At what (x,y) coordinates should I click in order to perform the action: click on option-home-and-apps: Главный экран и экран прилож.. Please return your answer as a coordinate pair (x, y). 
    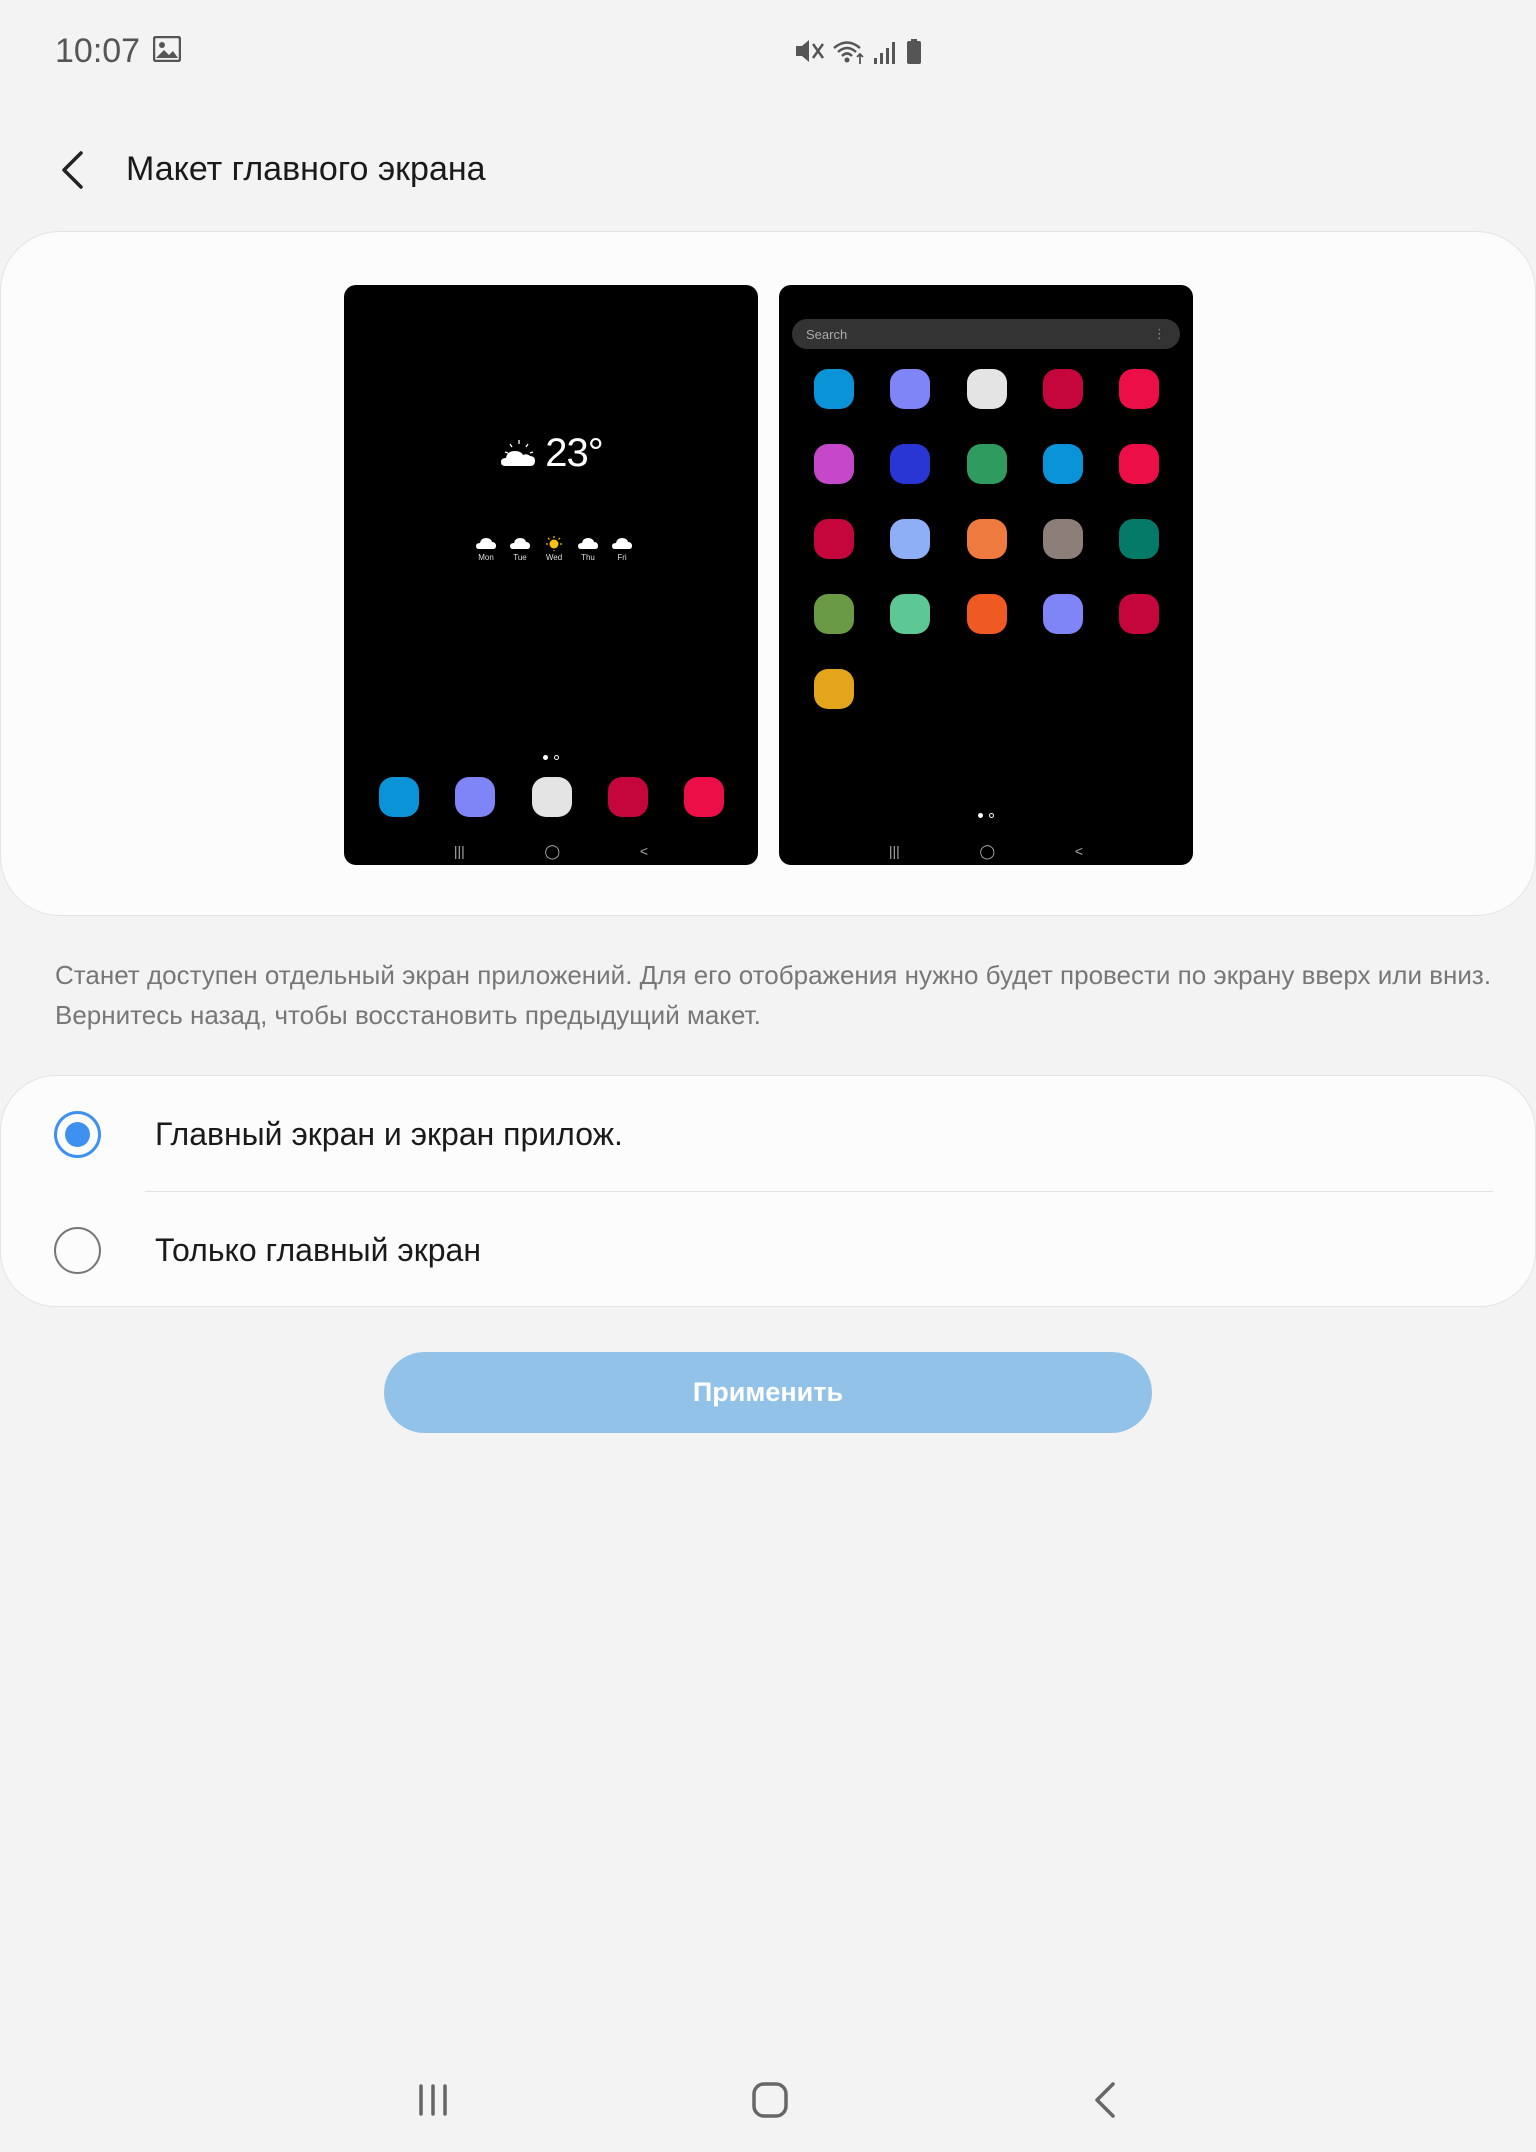
    Looking at the image, I should click on (768, 1134).